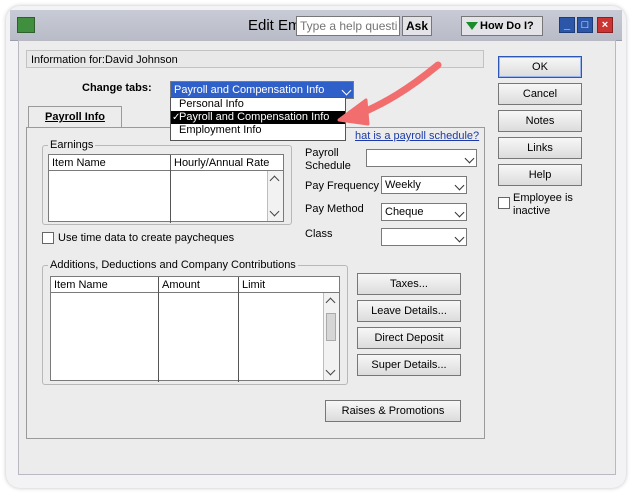 This screenshot has width=636, height=494. Describe the element at coordinates (540, 94) in the screenshot. I see `cancel-button: Cancel` at that location.